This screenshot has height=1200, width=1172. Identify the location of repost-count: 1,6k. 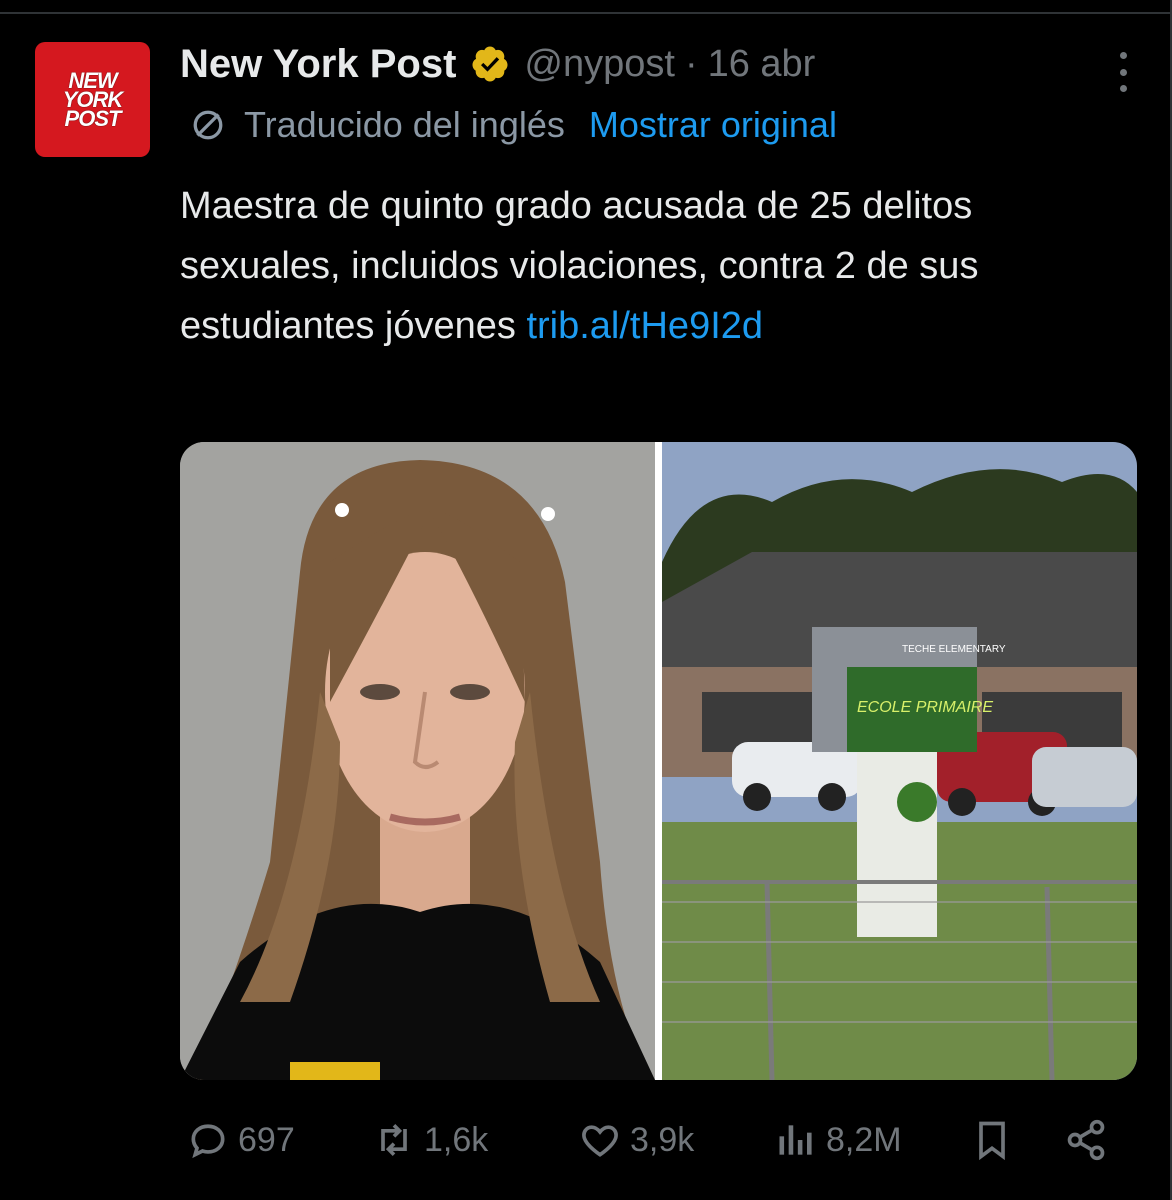
(456, 1139).